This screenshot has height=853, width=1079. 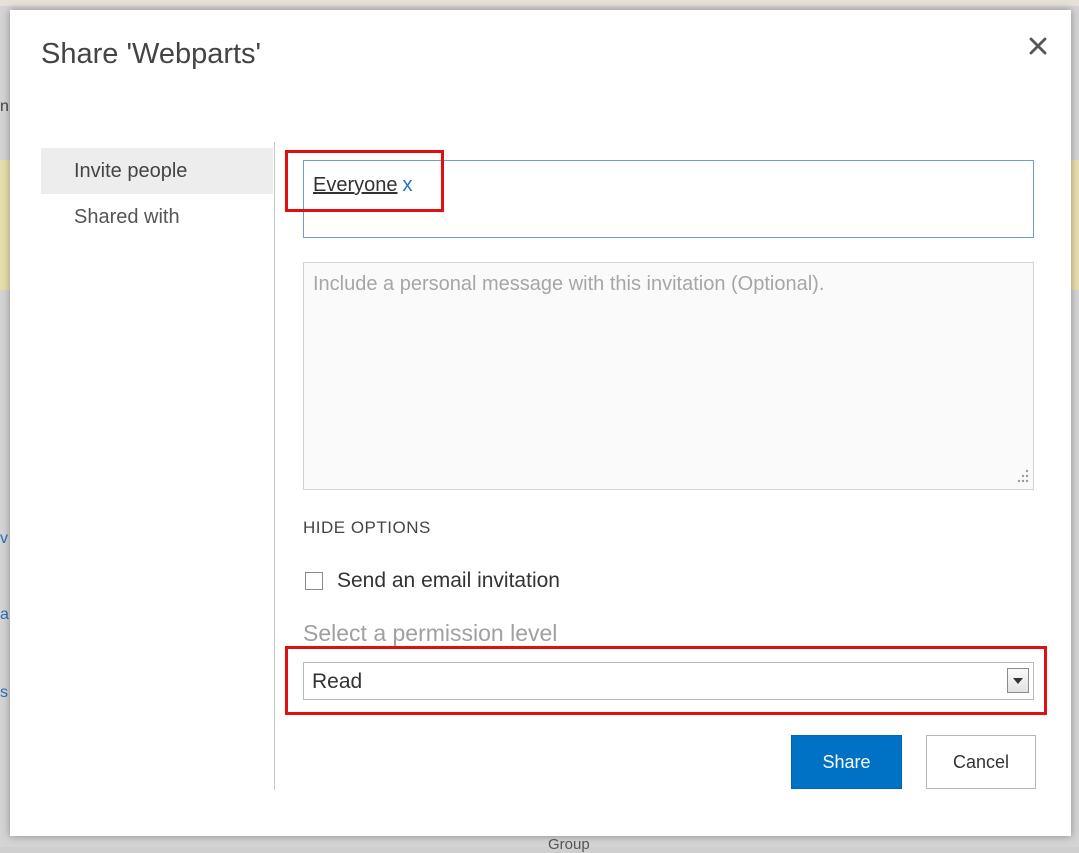 What do you see at coordinates (668, 681) in the screenshot?
I see `permission-level-select: Read` at bounding box center [668, 681].